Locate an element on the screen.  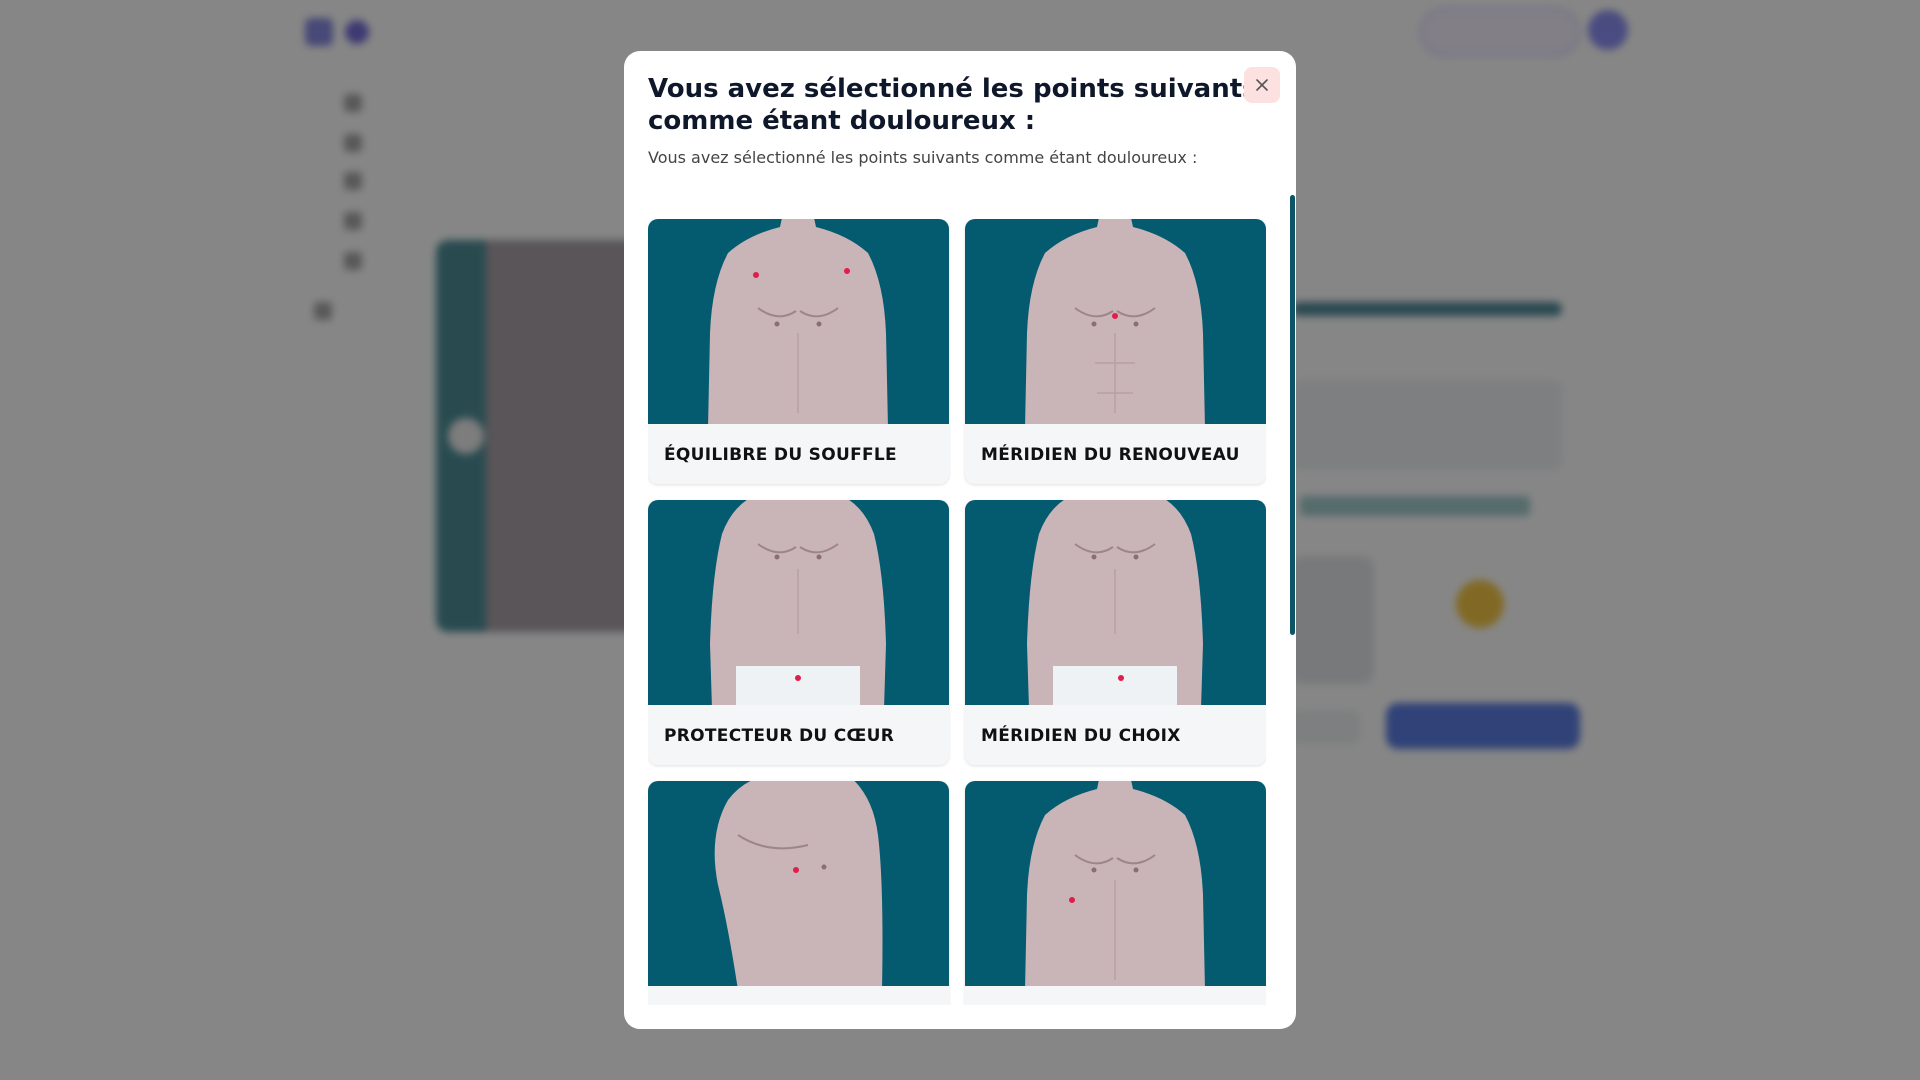
point-card: MÉRIDIEN DU RENOUVEAU is located at coordinates (1115, 351).